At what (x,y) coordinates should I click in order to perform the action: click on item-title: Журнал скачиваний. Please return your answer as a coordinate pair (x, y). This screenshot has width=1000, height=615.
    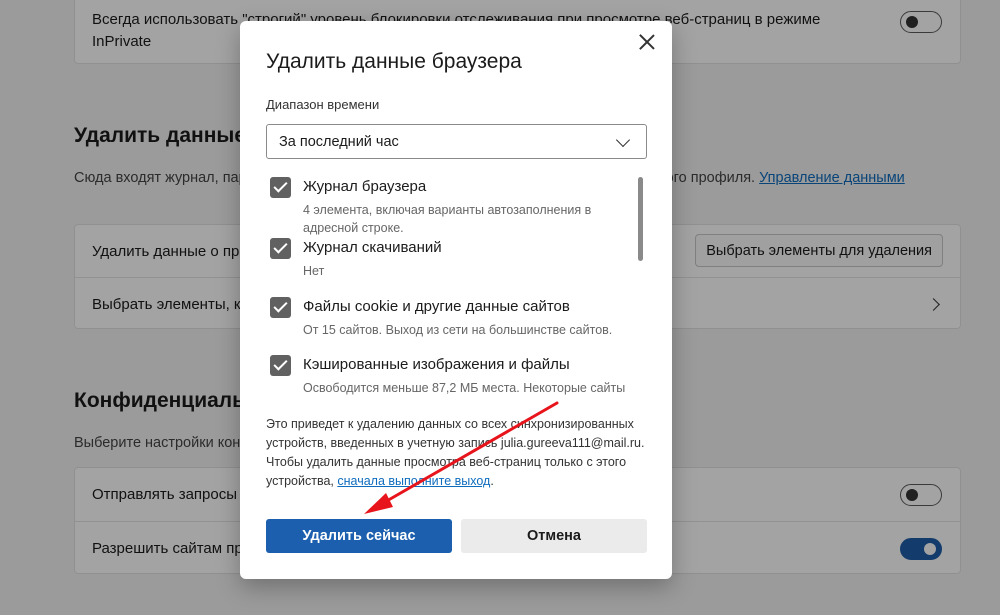
    Looking at the image, I should click on (372, 247).